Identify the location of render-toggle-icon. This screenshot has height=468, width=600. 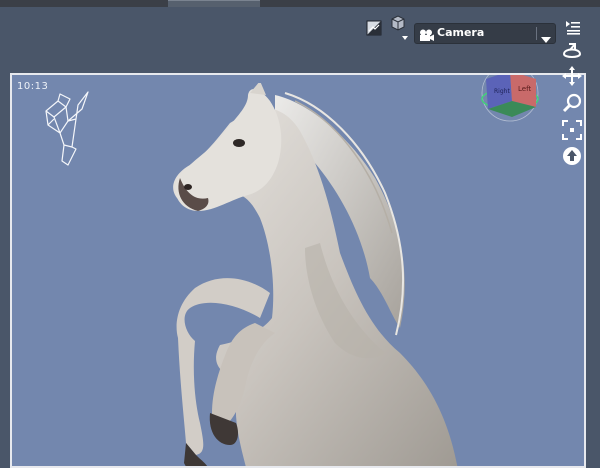
(374, 28).